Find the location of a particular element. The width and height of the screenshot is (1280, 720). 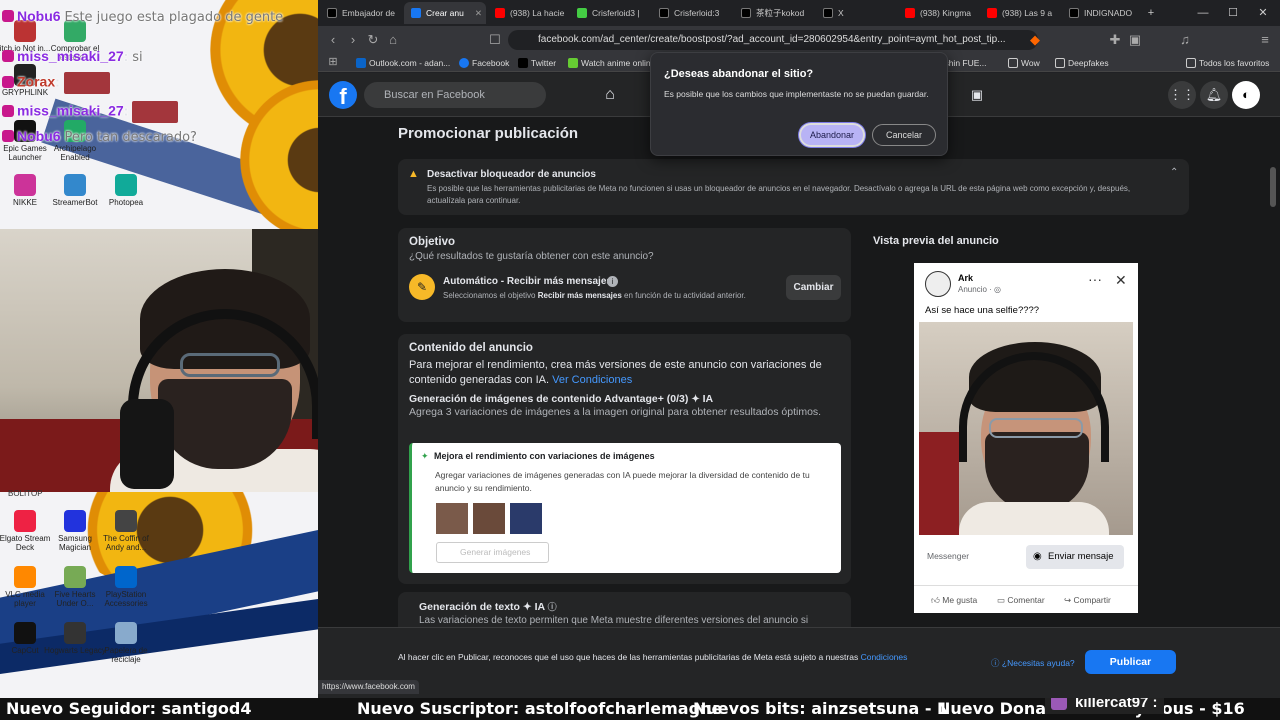

messenger-label: Messenger is located at coordinates (948, 556).